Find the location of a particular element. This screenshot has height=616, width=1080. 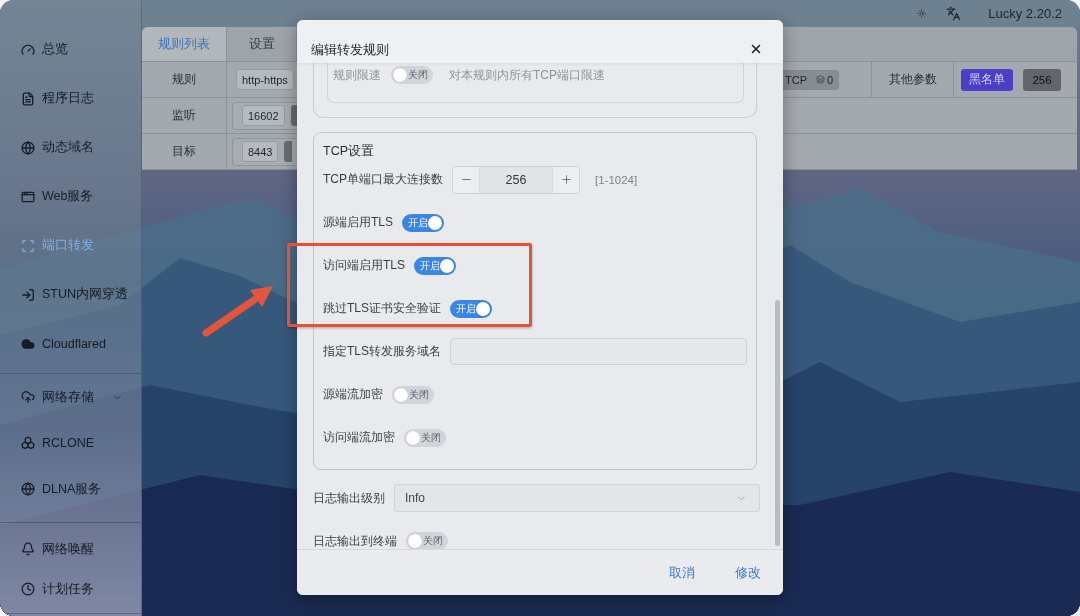

field-label: 日志输出级别 is located at coordinates (349, 498).